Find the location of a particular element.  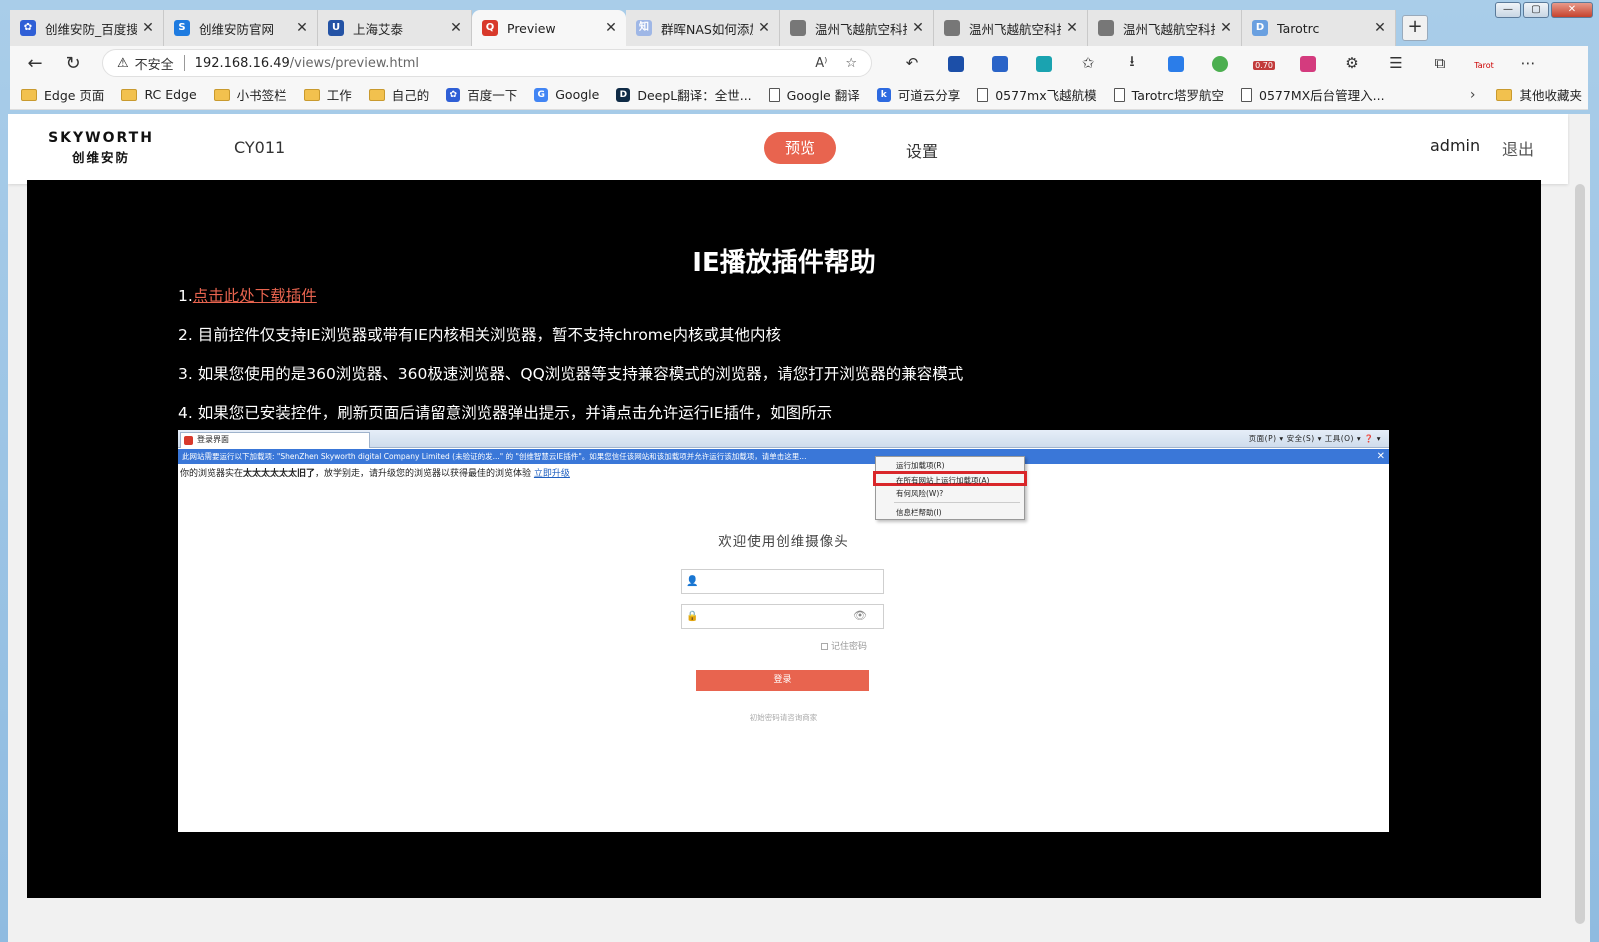

url-host: 192.168.16.49 is located at coordinates (242, 63).